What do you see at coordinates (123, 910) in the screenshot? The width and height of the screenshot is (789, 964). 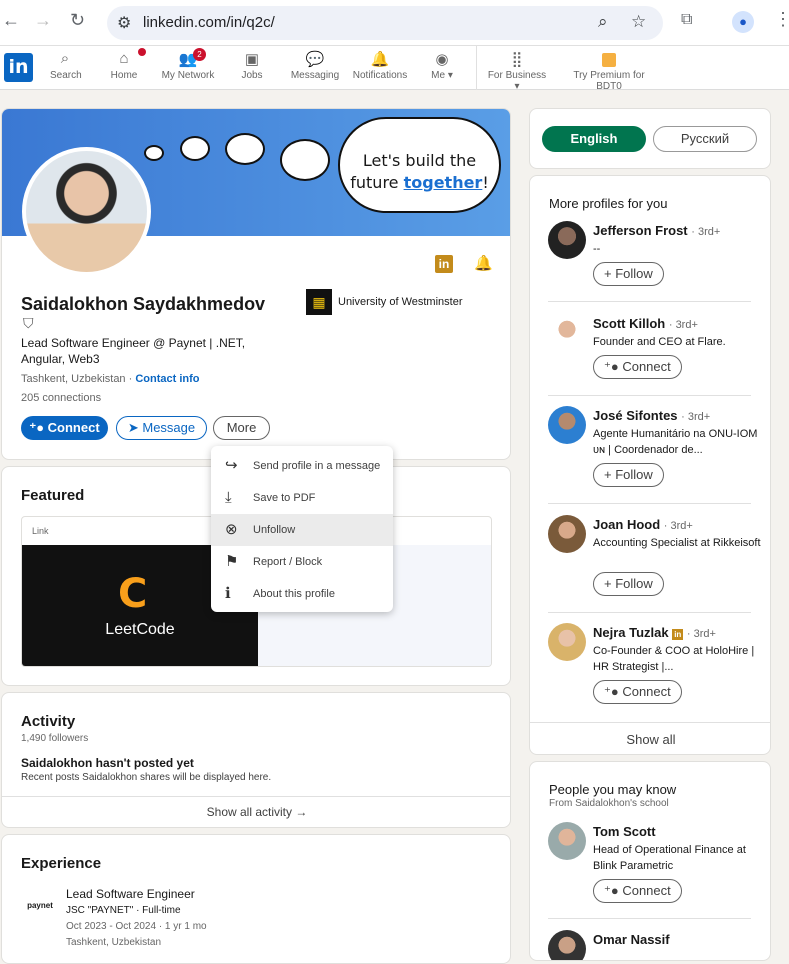 I see `experience-company: JSC "PAYNET" · Full-time` at bounding box center [123, 910].